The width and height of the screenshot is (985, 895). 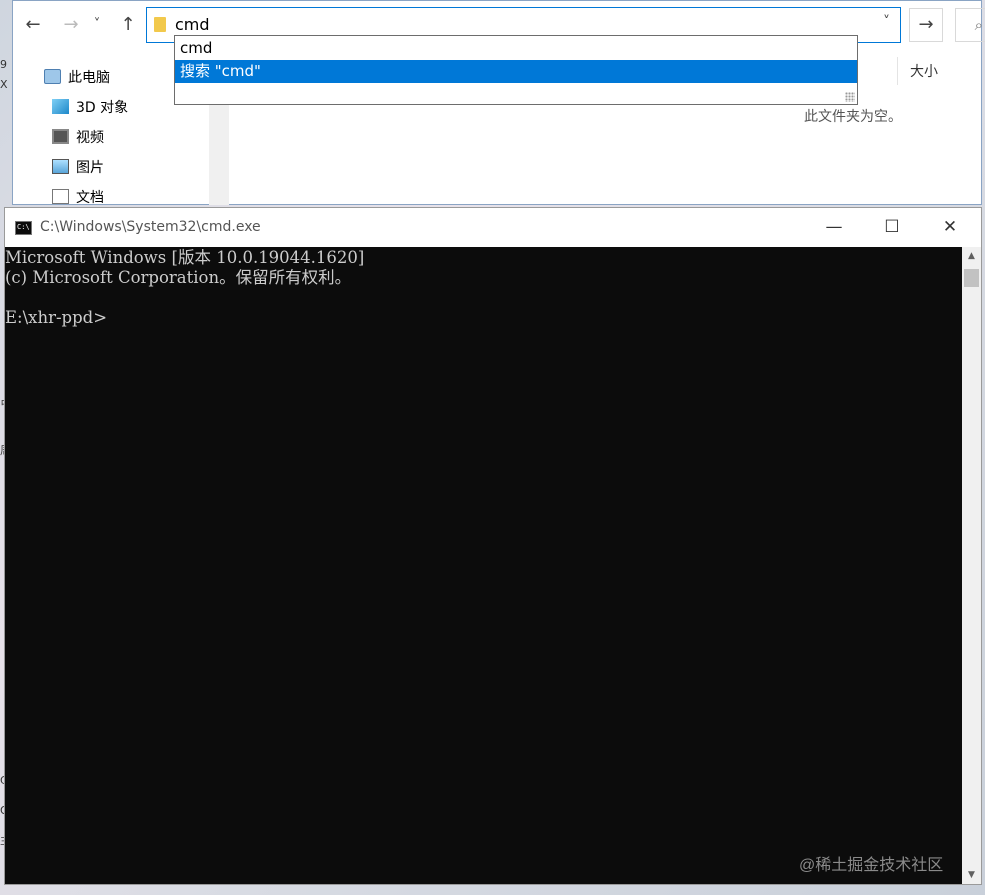 What do you see at coordinates (90, 168) in the screenshot?
I see `sidebar-item-label: 图片` at bounding box center [90, 168].